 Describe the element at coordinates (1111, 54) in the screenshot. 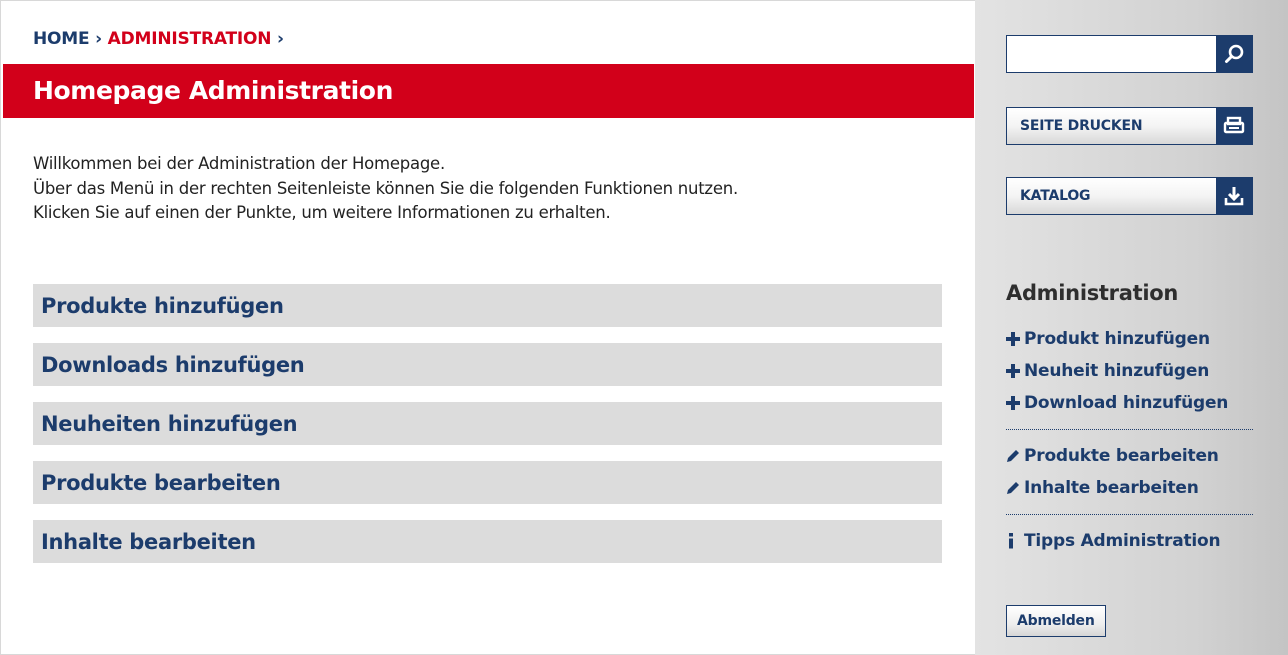

I see `search-input` at that location.